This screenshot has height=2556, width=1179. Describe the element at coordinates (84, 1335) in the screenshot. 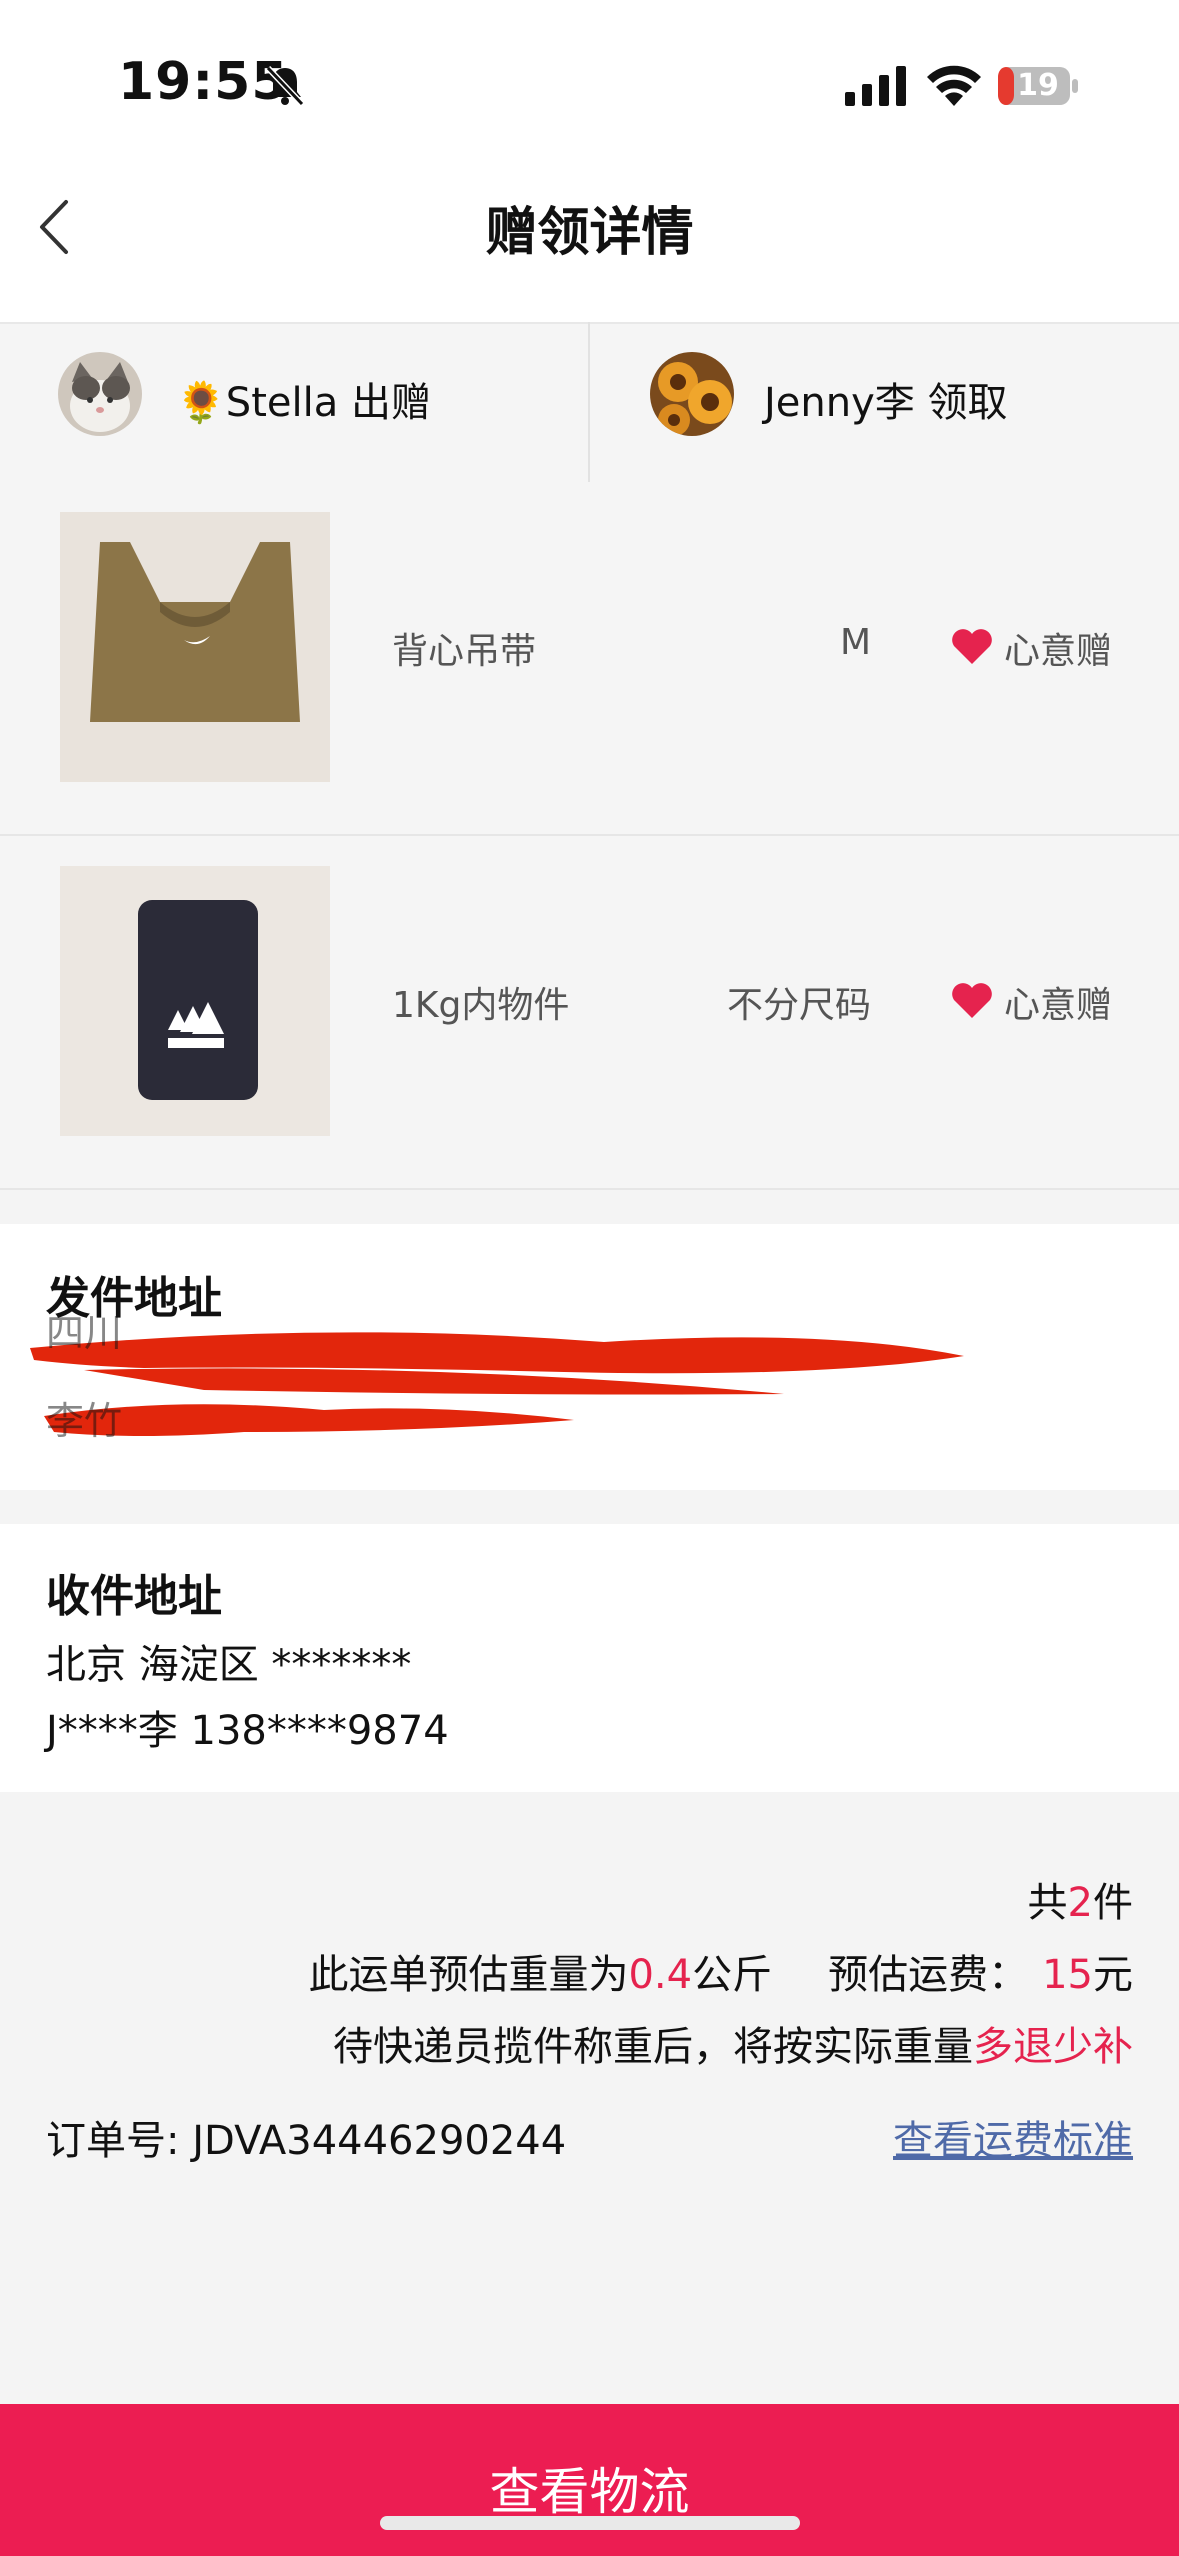

I see `svg-text: 四川` at that location.